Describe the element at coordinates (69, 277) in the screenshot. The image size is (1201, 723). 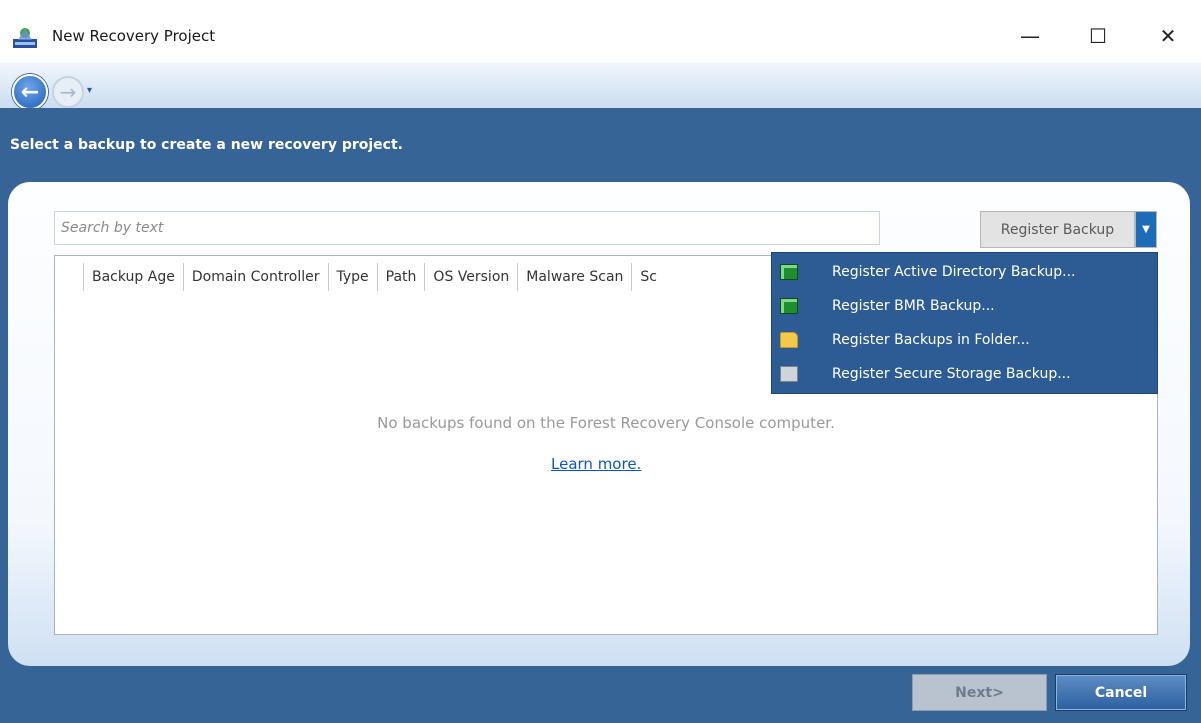
I see `row-selector-header` at that location.